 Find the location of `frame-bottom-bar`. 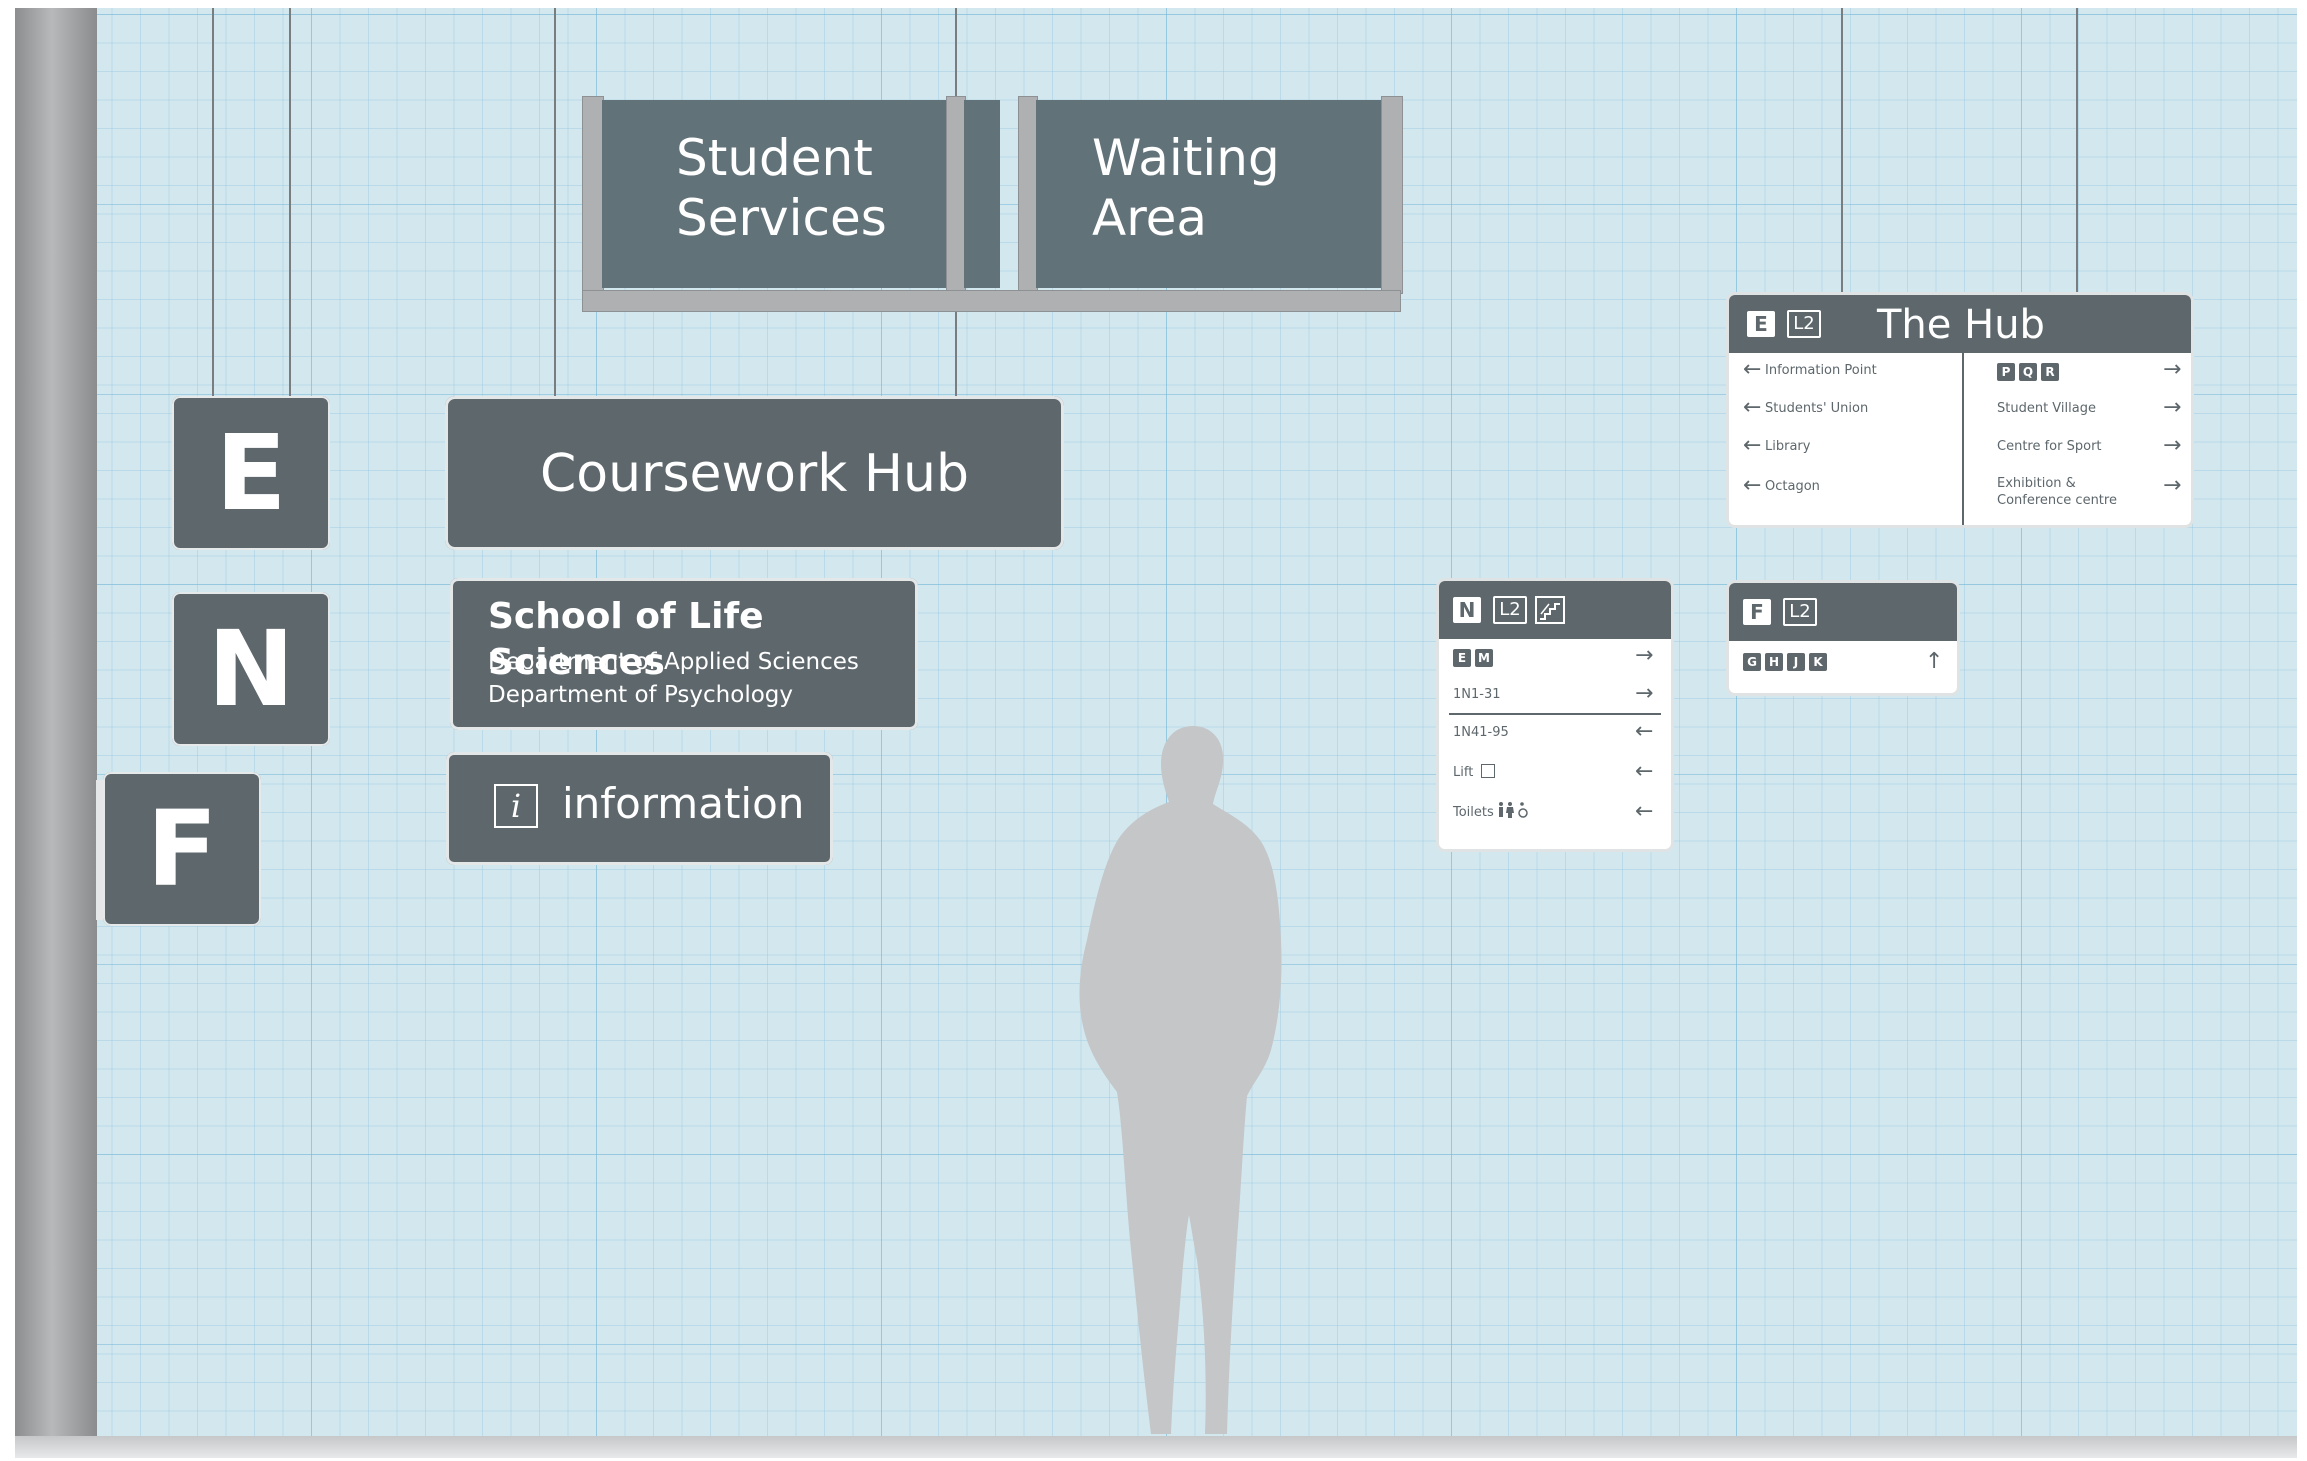

frame-bottom-bar is located at coordinates (991, 301).